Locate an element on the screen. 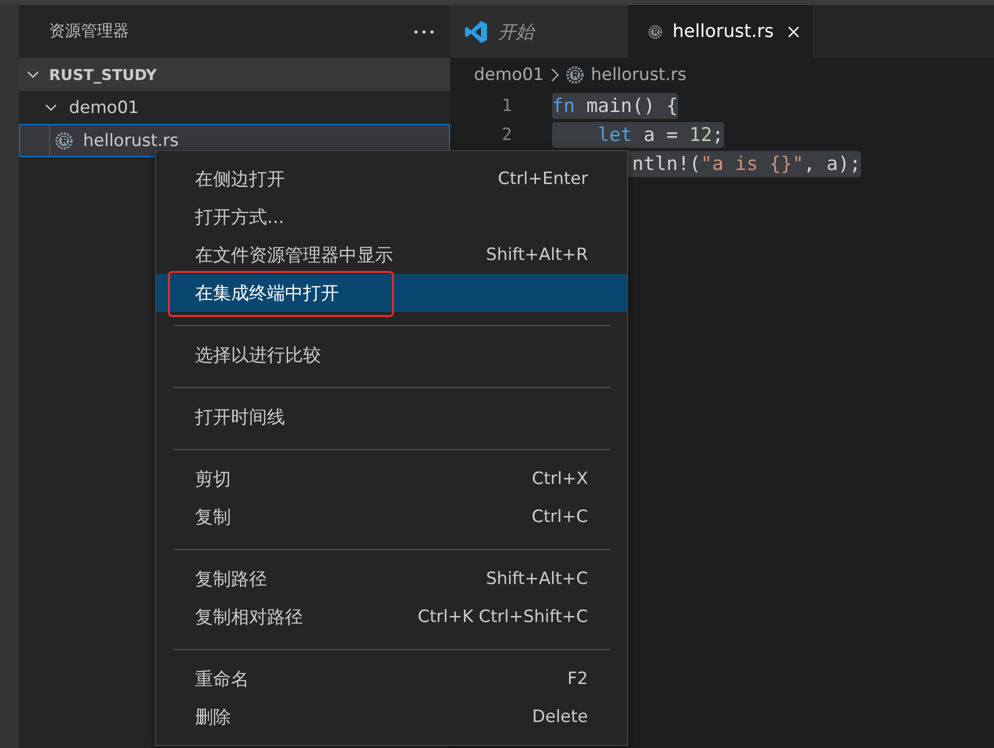 The image size is (994, 748). menu-item: 复制 Ctrl+C is located at coordinates (391, 517).